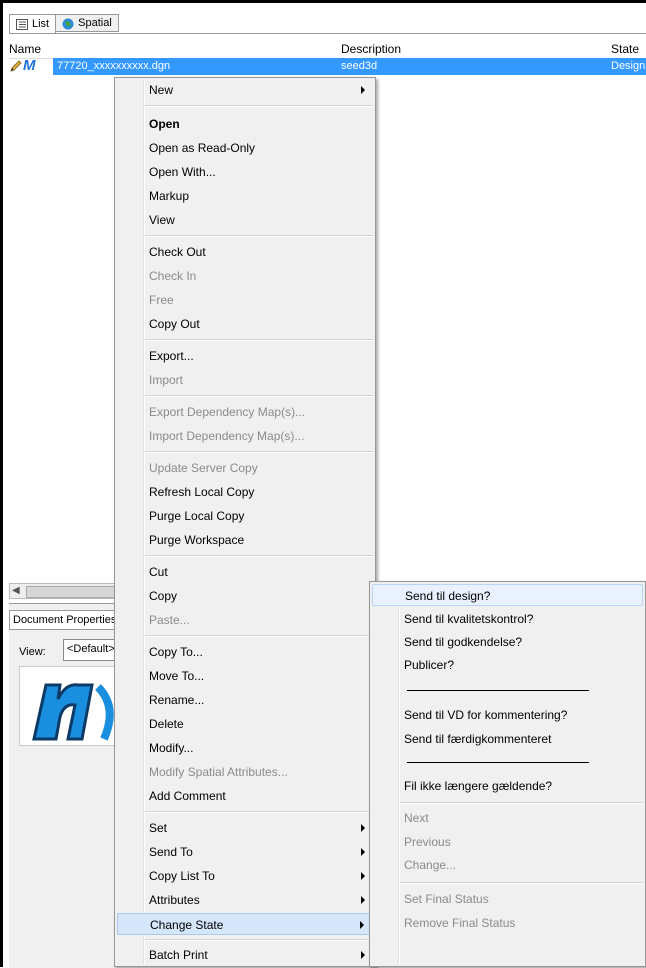 This screenshot has width=646, height=968. What do you see at coordinates (68, 23) in the screenshot?
I see `globe-icon` at bounding box center [68, 23].